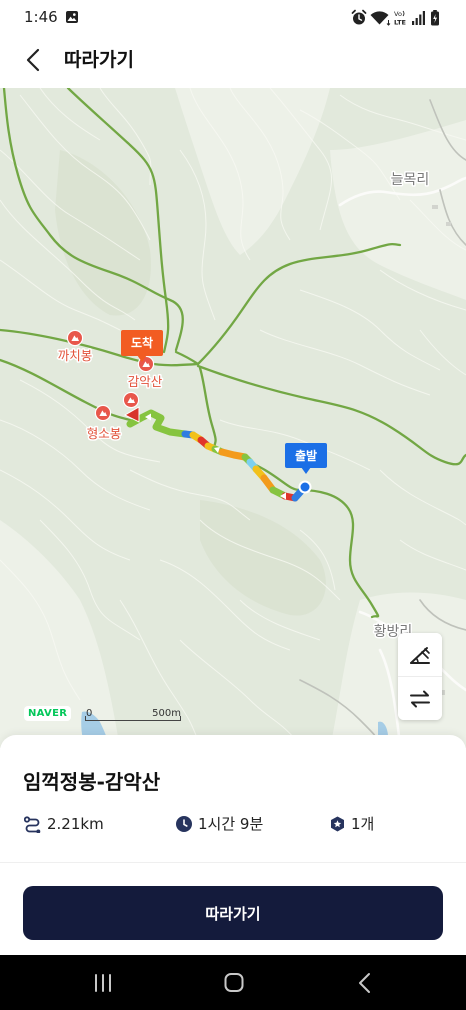 The height and width of the screenshot is (1010, 466). I want to click on back-button, so click(34, 60).